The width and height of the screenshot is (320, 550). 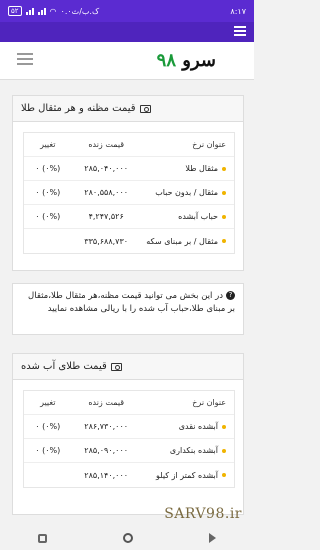 What do you see at coordinates (106, 475) in the screenshot?
I see `row-price: ۲۸۵,۱۴۰,۰۰۰` at bounding box center [106, 475].